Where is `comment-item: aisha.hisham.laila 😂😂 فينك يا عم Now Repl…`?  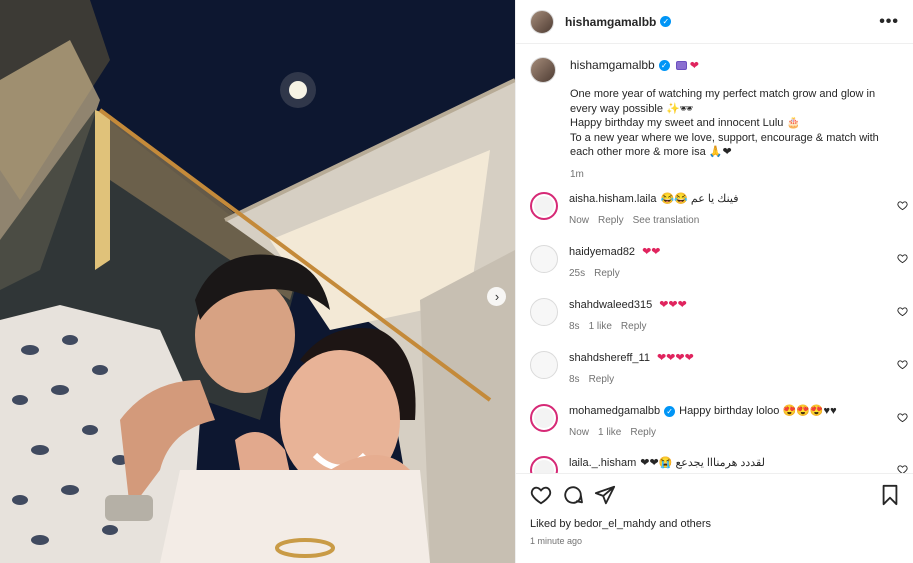 comment-item: aisha.hisham.laila 😂😂 فينك يا عم Now Repl… is located at coordinates (720, 209).